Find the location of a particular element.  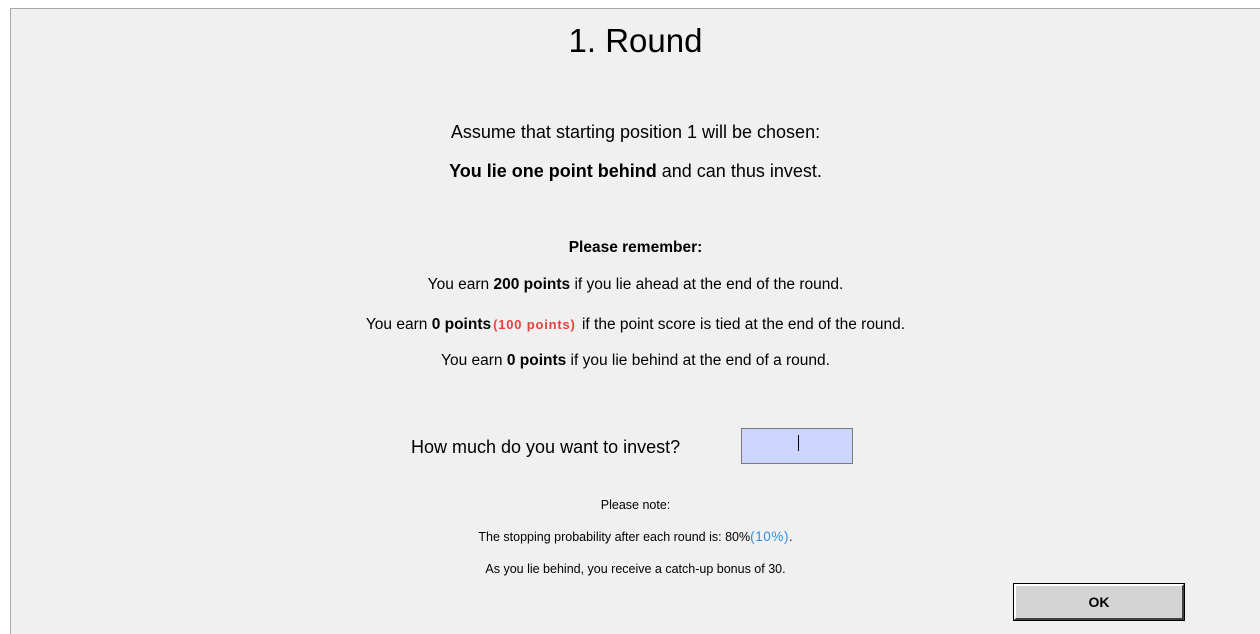

remember-heading: Please remember: is located at coordinates (635, 247).